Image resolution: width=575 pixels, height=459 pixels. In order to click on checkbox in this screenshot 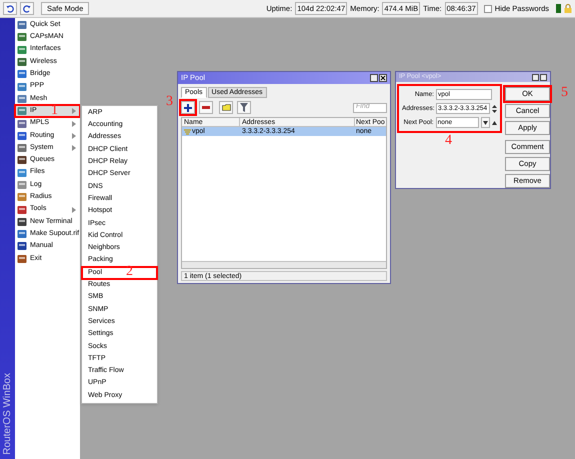, I will do `click(488, 8)`.